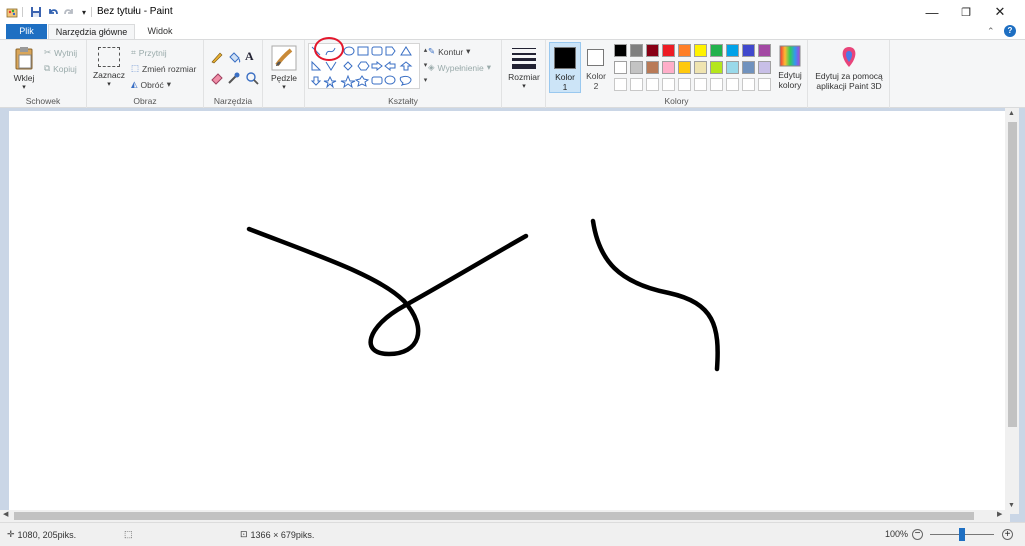  Describe the element at coordinates (36, 12) in the screenshot. I see `save-icon` at that location.